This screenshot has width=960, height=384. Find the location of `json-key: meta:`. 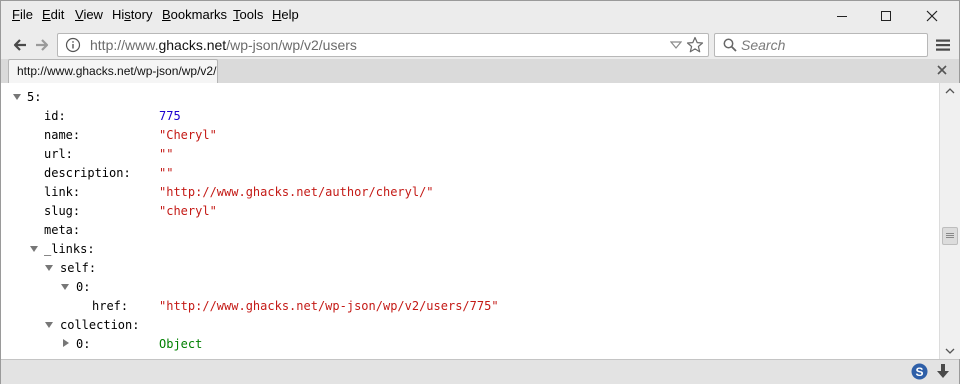

json-key: meta: is located at coordinates (62, 230).